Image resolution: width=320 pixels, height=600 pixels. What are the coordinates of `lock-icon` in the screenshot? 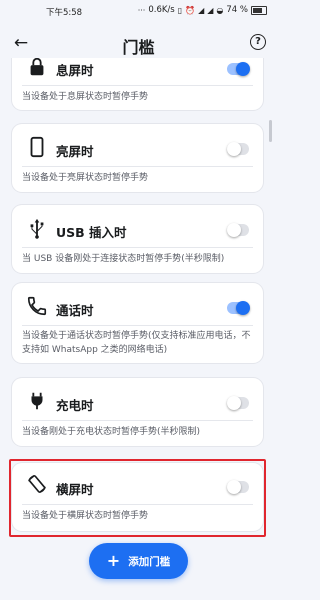 It's located at (37, 67).